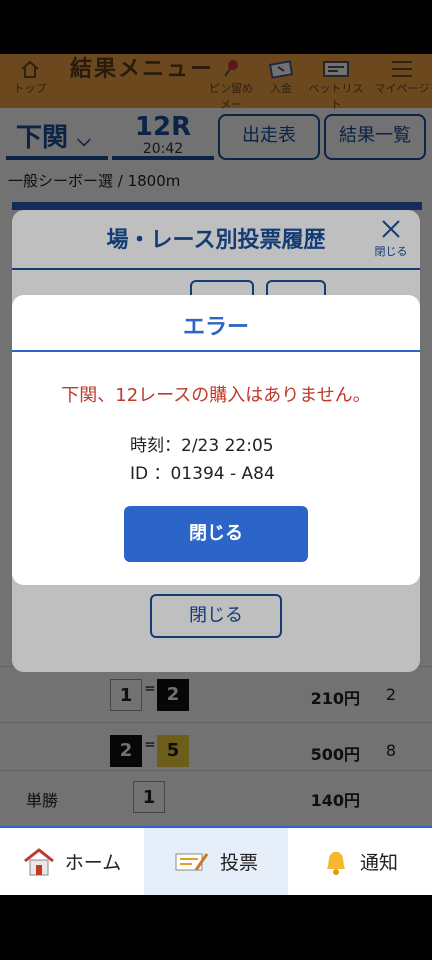 This screenshot has width=432, height=960. I want to click on bottom-tab-bar: ホーム 投票 通知, so click(216, 860).